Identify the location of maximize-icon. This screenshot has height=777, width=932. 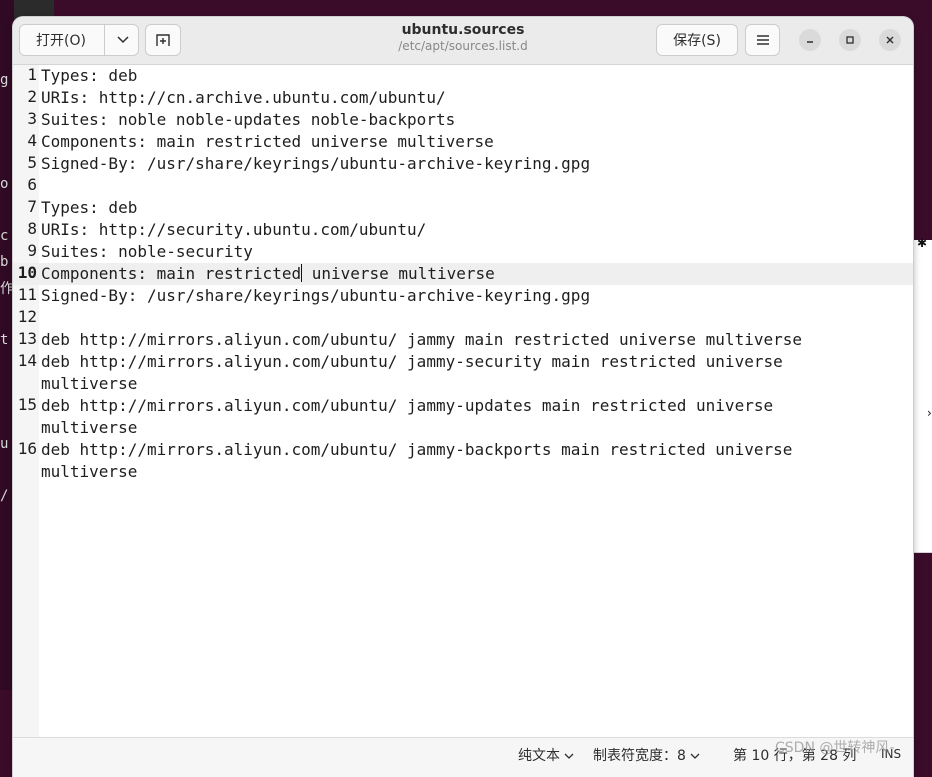
(850, 40).